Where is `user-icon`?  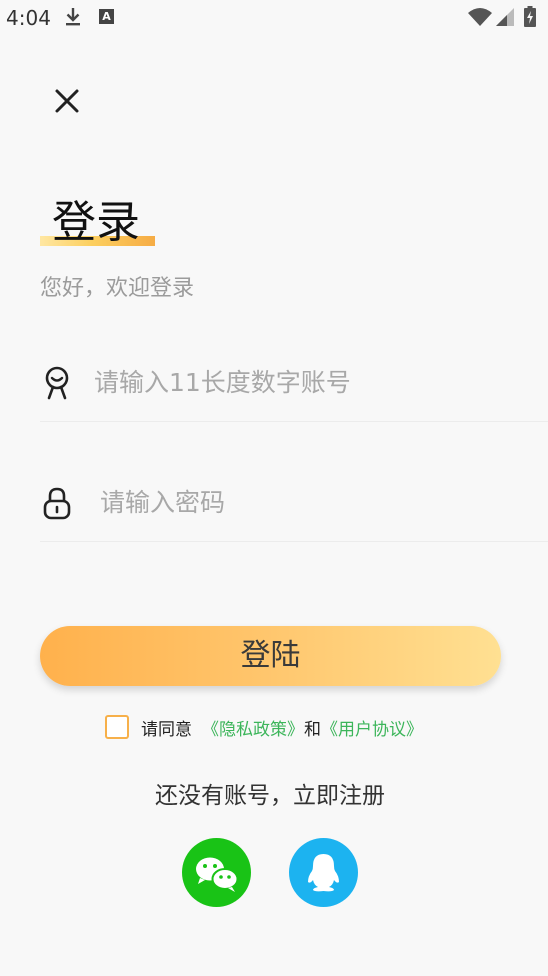
user-icon is located at coordinates (57, 383).